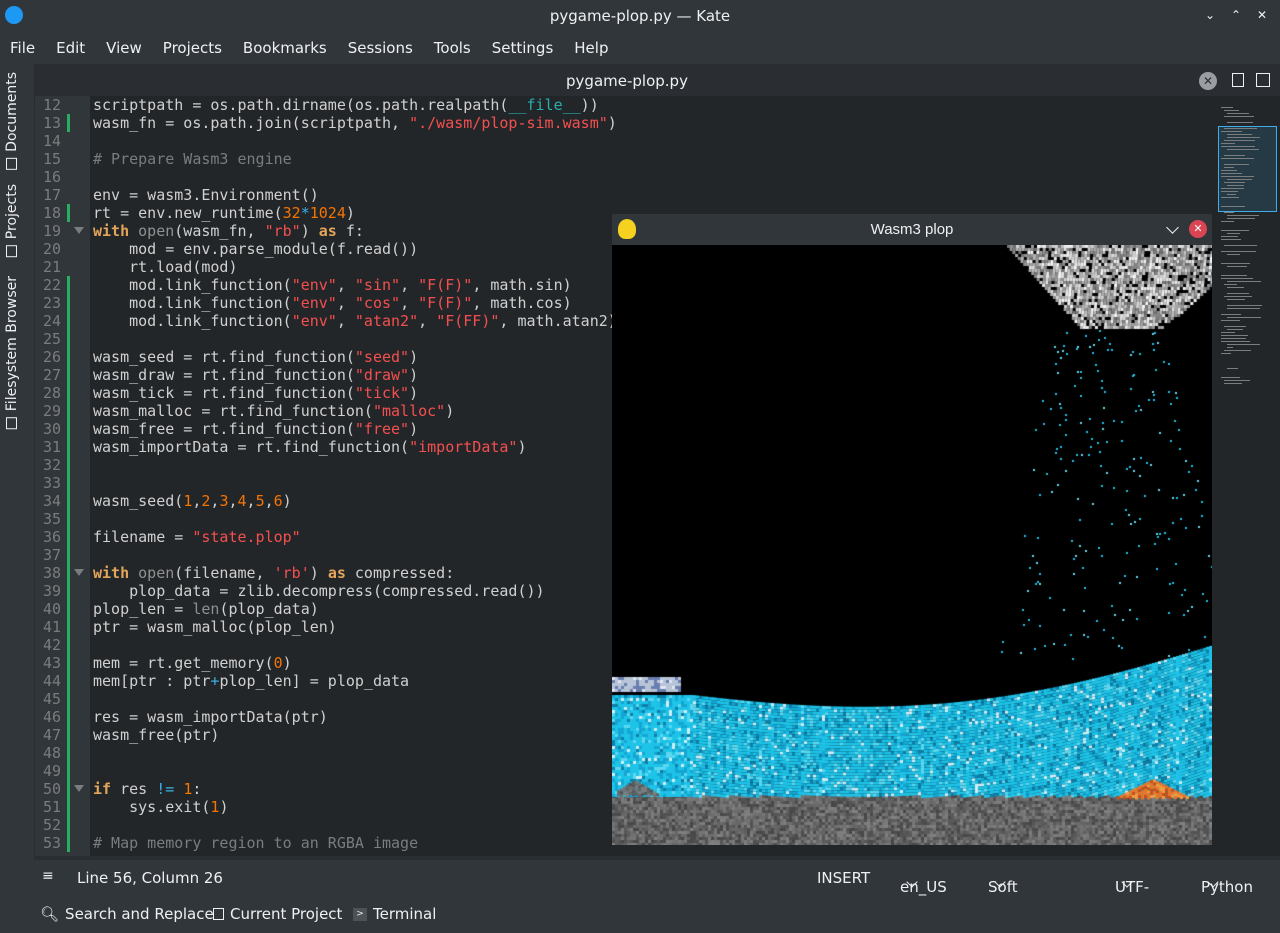  Describe the element at coordinates (51, 717) in the screenshot. I see `line-number: 46` at that location.